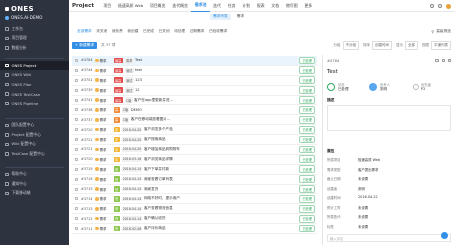 The image size is (455, 245). Describe the element at coordinates (138, 70) in the screenshot. I see `row-title: test` at that location.